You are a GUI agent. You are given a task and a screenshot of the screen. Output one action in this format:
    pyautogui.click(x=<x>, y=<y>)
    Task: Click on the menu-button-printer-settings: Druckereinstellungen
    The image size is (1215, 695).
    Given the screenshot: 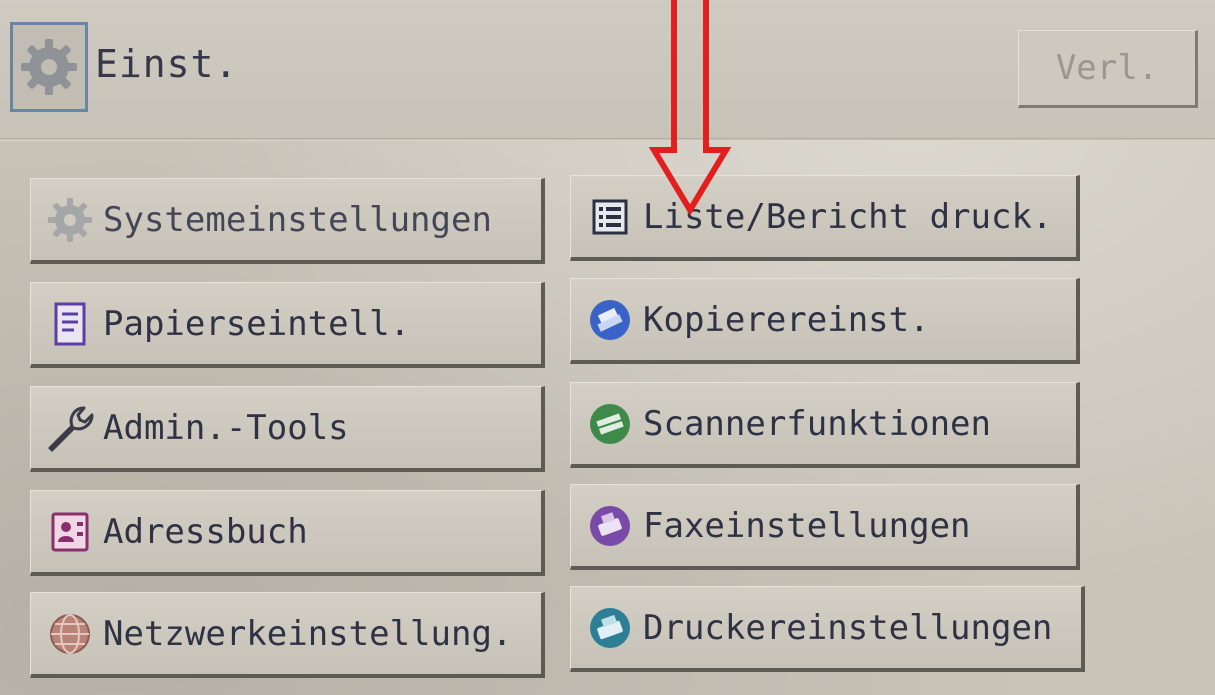 What is the action you would take?
    pyautogui.click(x=827, y=629)
    